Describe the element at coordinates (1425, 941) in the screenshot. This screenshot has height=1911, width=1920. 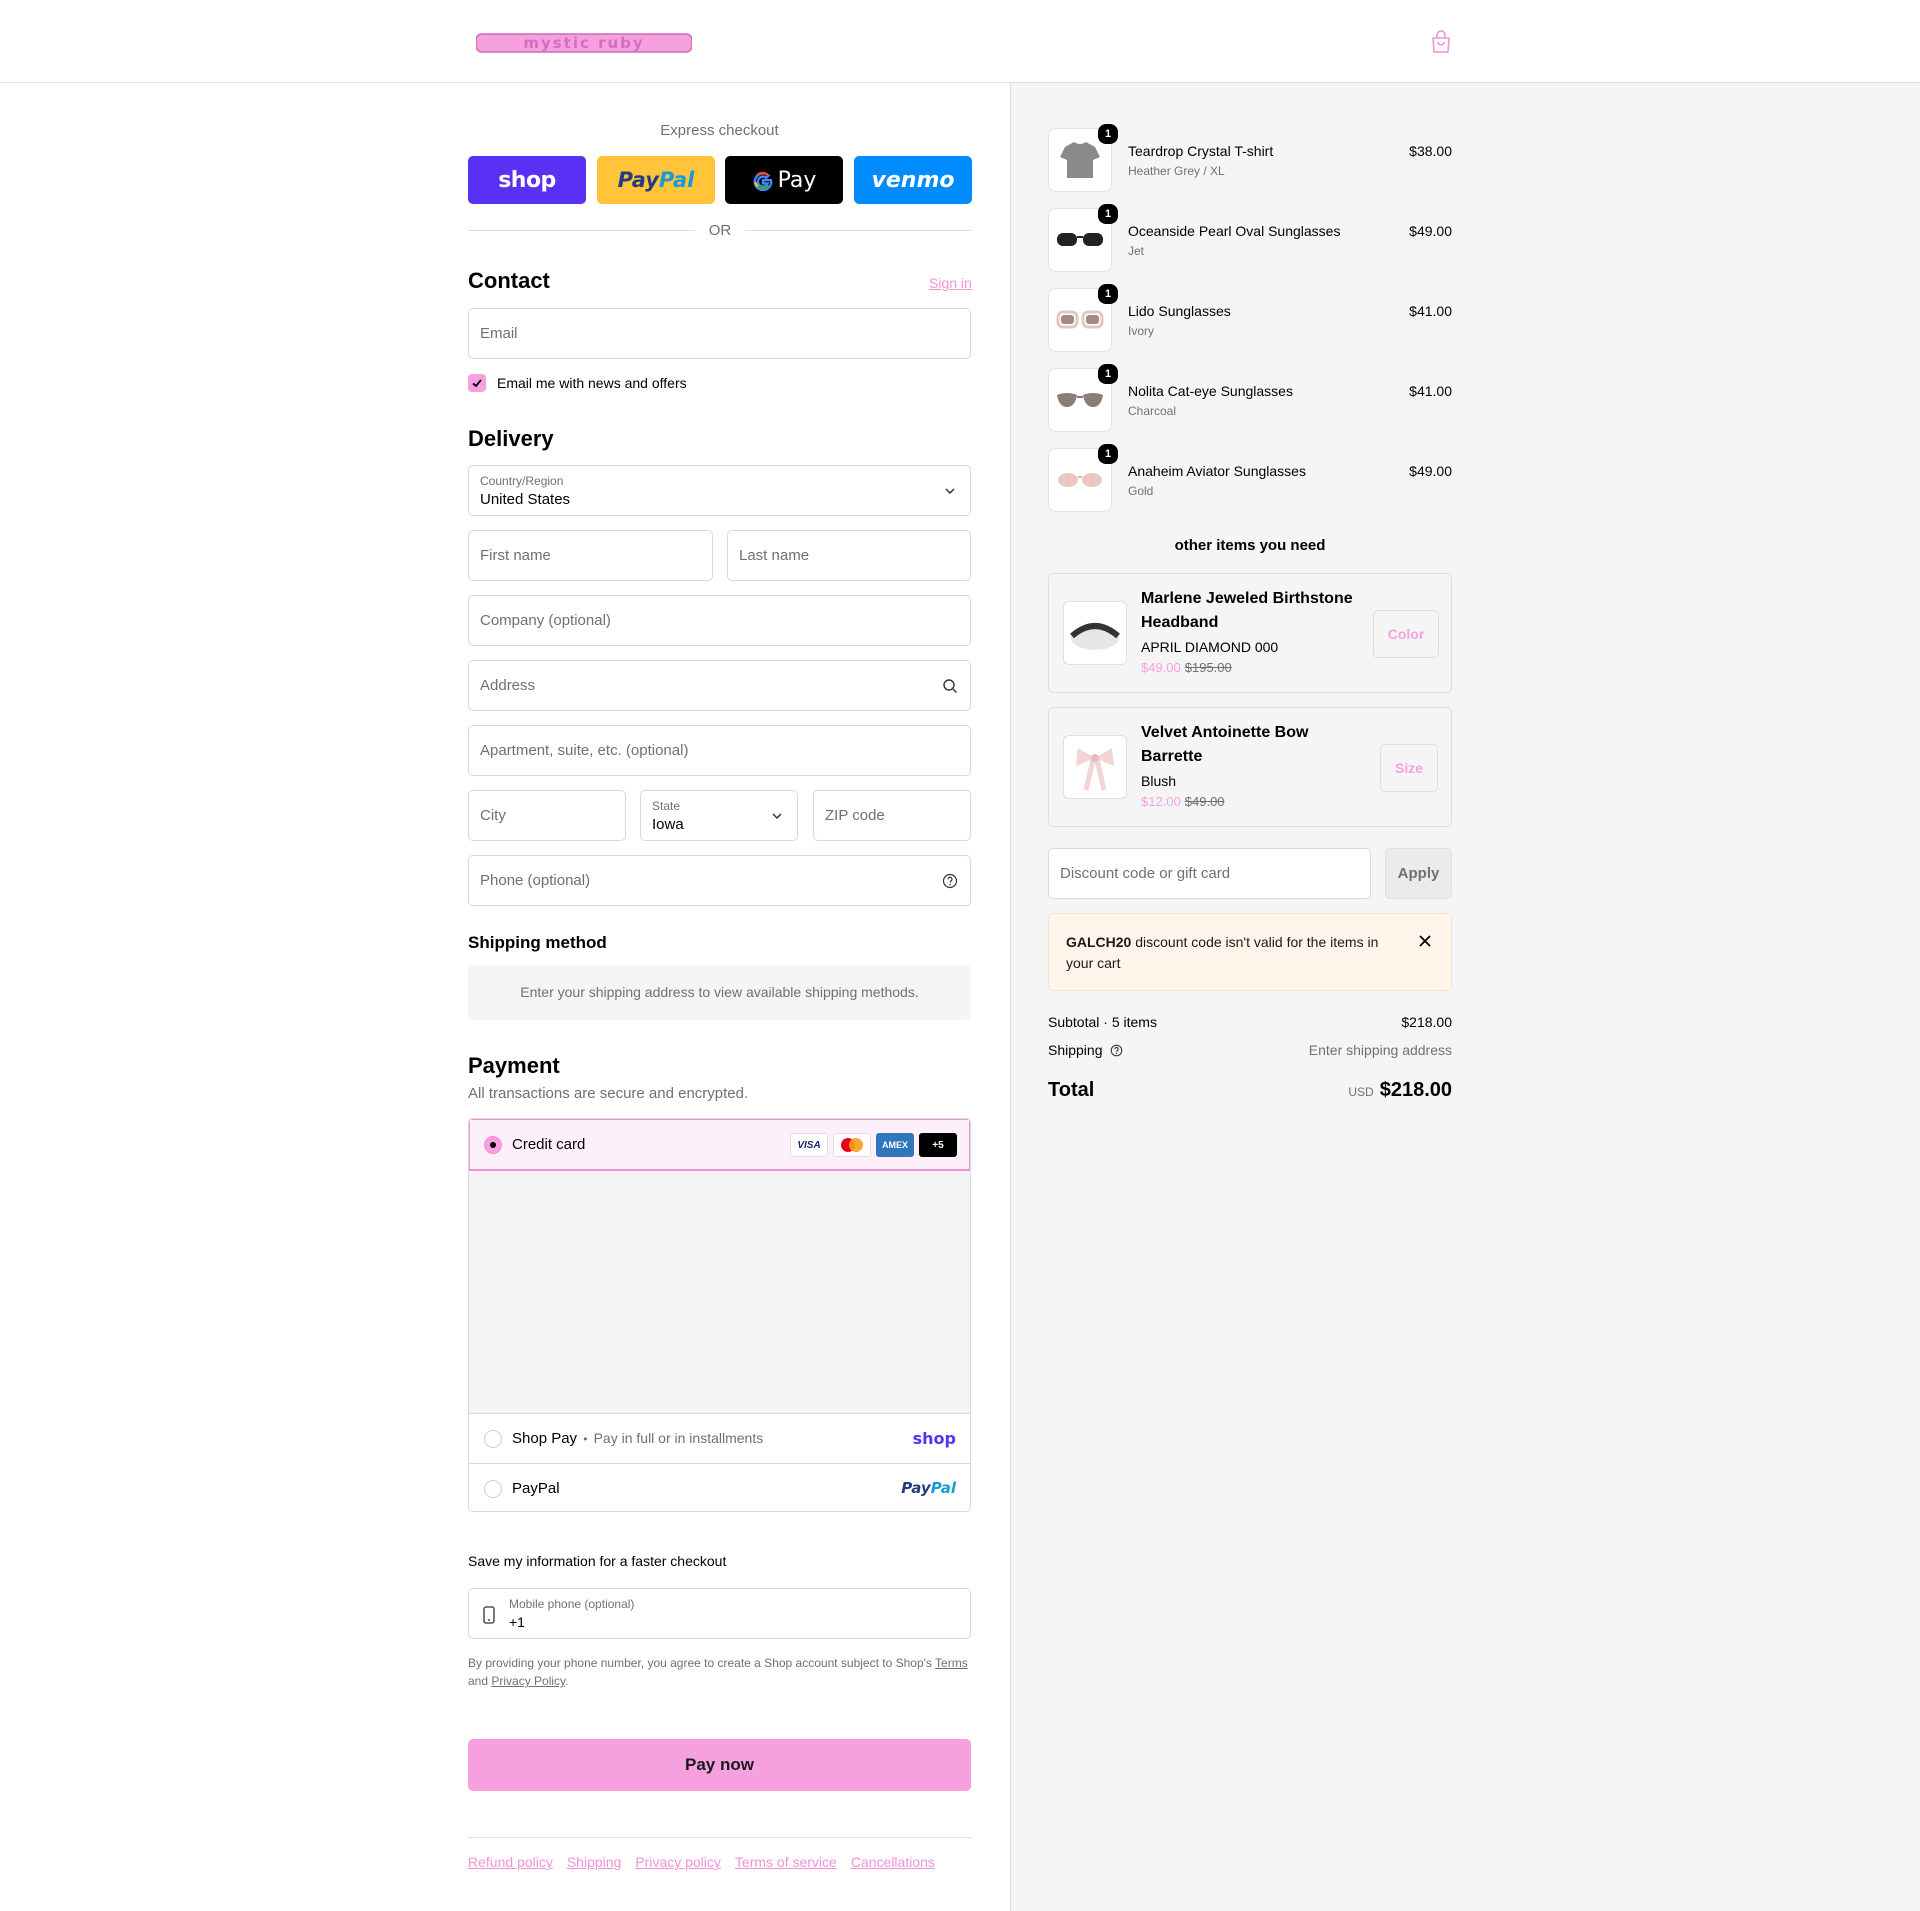
I see `close-icon` at that location.